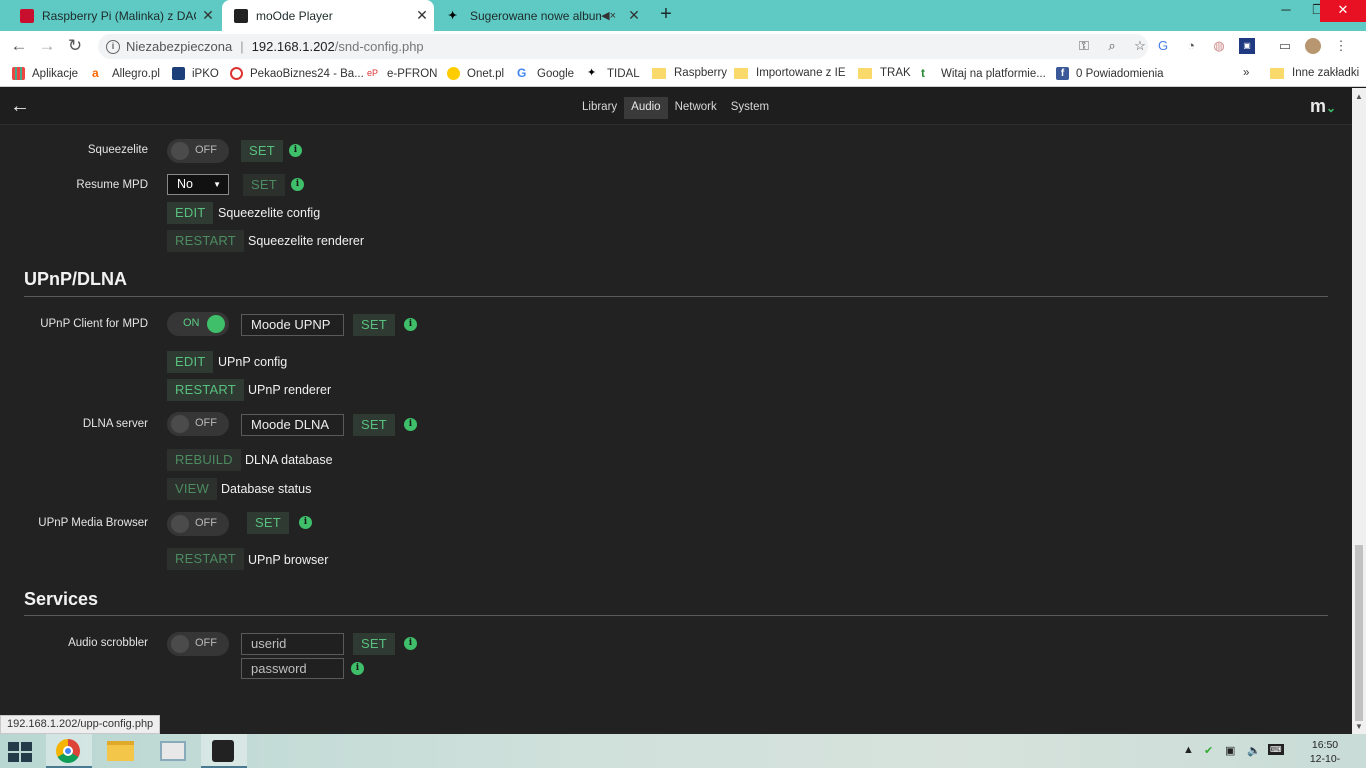  Describe the element at coordinates (47, 46) in the screenshot. I see `forward-button: →` at that location.